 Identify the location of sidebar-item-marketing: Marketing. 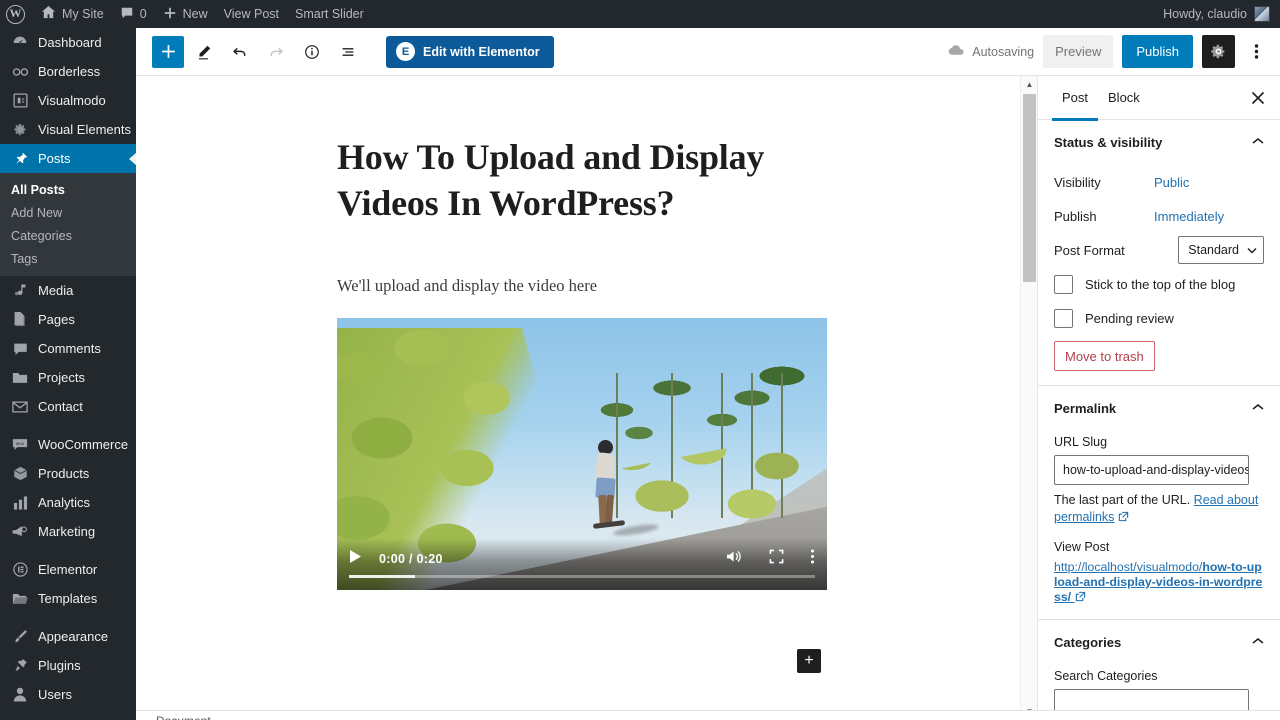
(68, 531).